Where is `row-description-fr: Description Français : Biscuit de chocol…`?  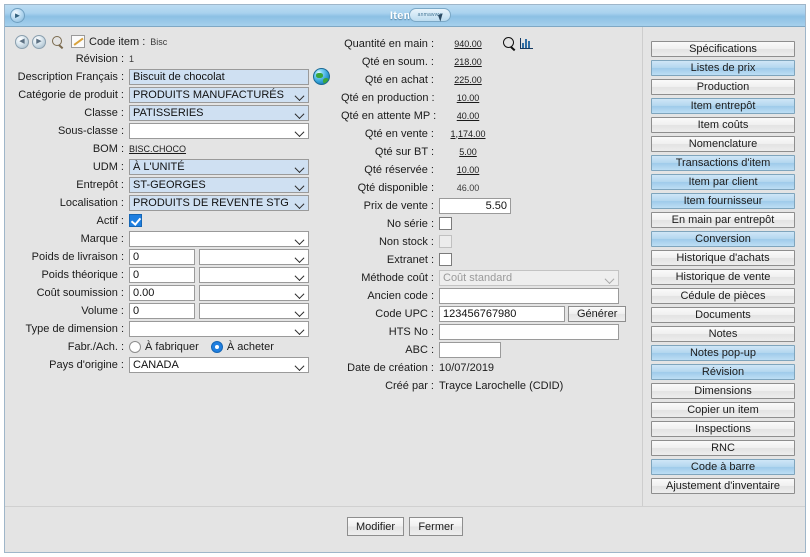
row-description-fr: Description Français : Biscuit de chocol… is located at coordinates (173, 76).